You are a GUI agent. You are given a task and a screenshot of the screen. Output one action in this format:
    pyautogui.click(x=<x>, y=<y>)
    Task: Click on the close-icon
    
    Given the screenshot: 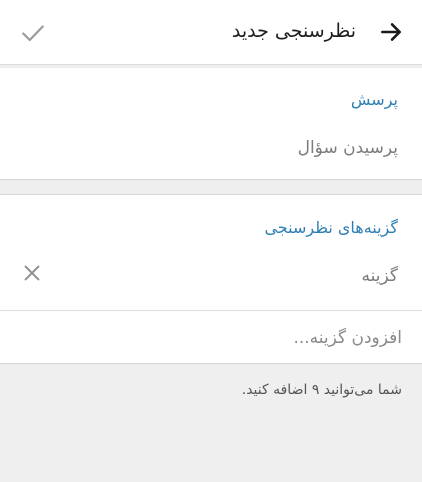 What is the action you would take?
    pyautogui.click(x=32, y=273)
    